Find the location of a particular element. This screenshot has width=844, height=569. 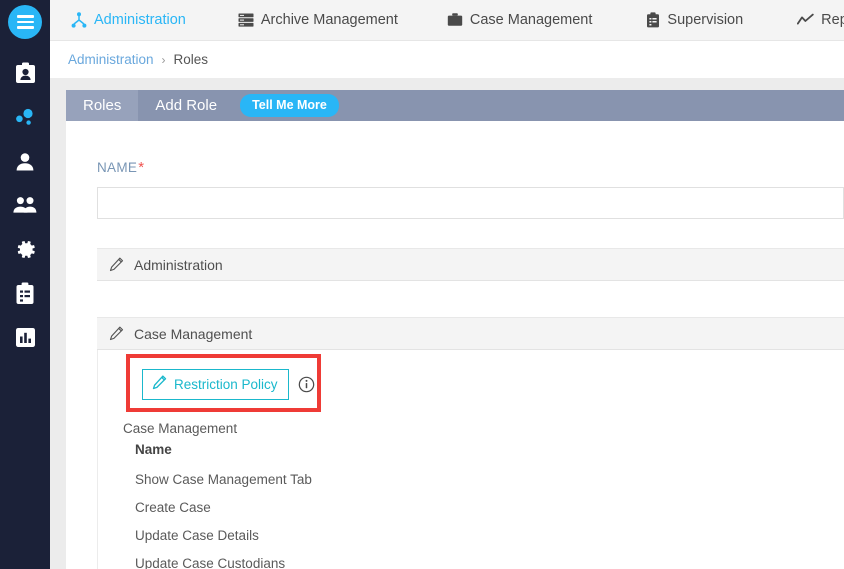

rail-item-user is located at coordinates (25, 161).